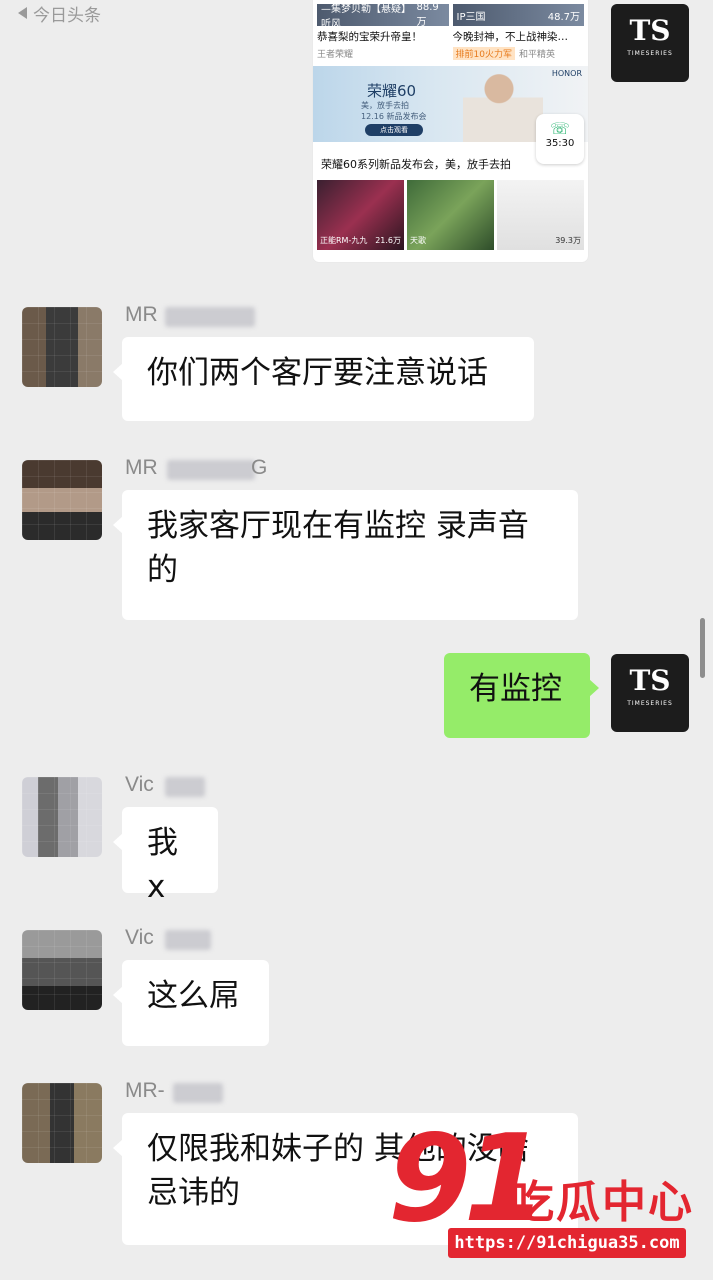 This screenshot has width=713, height=1280. I want to click on message-text: 我x, so click(162, 865).